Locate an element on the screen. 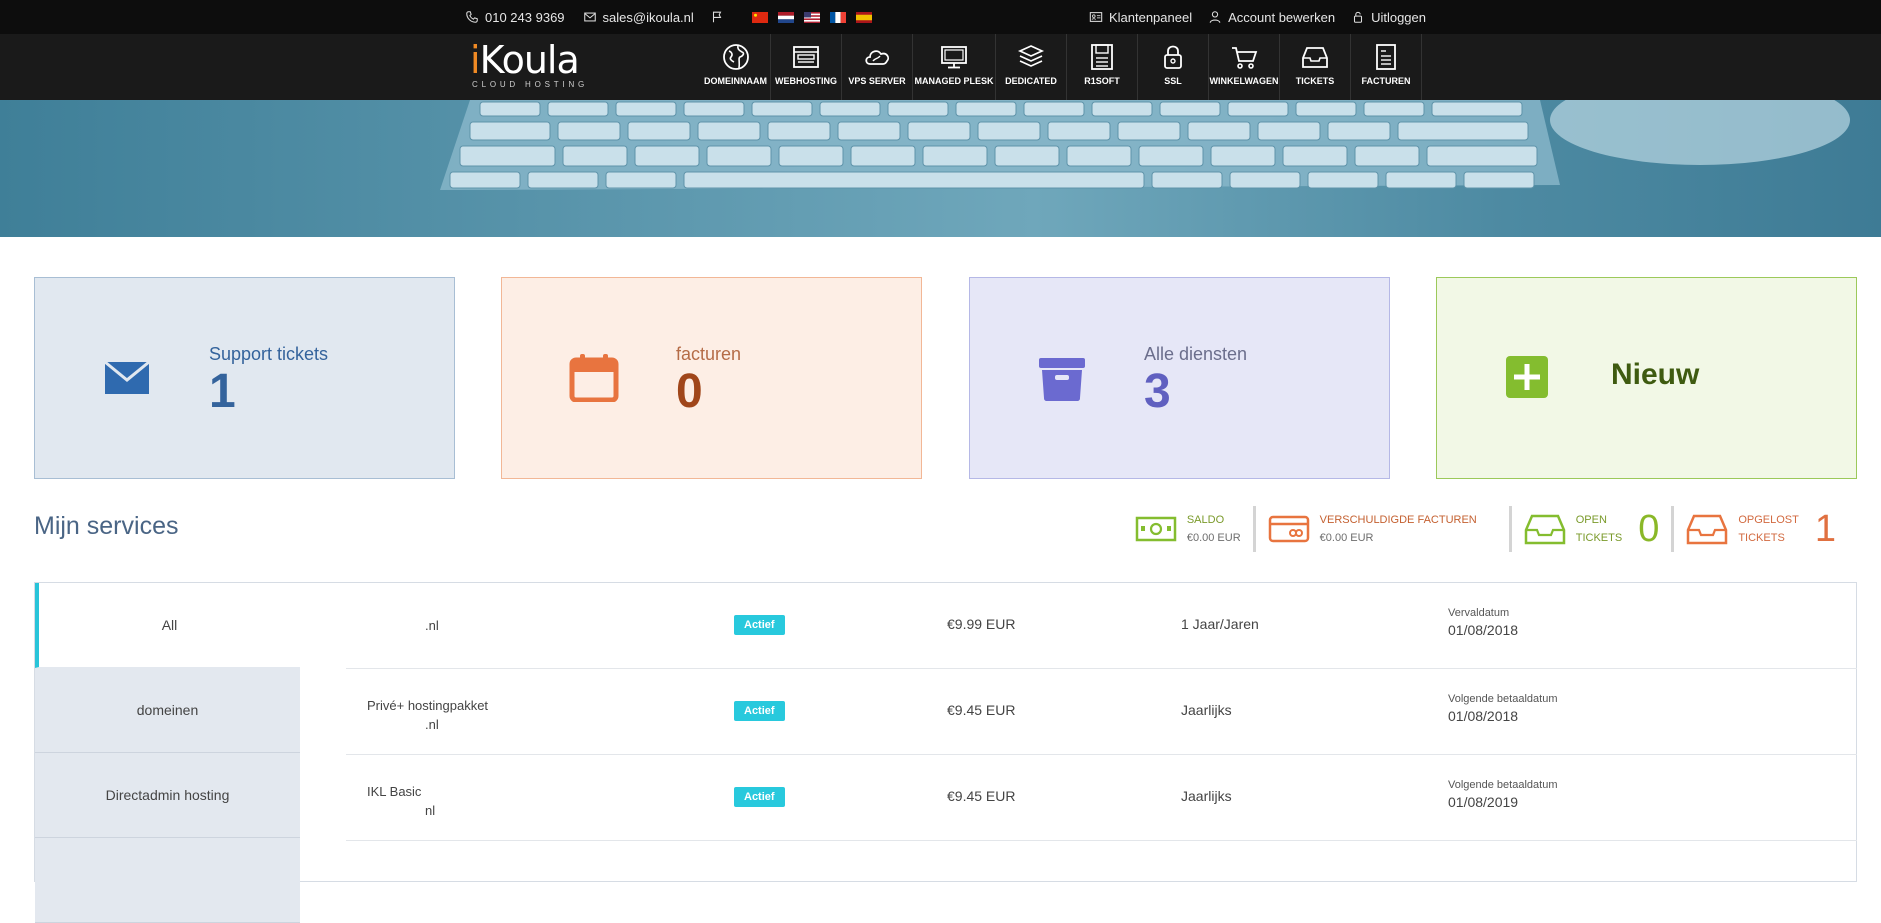 The width and height of the screenshot is (1881, 923). service-name: .nl is located at coordinates (403, 625).